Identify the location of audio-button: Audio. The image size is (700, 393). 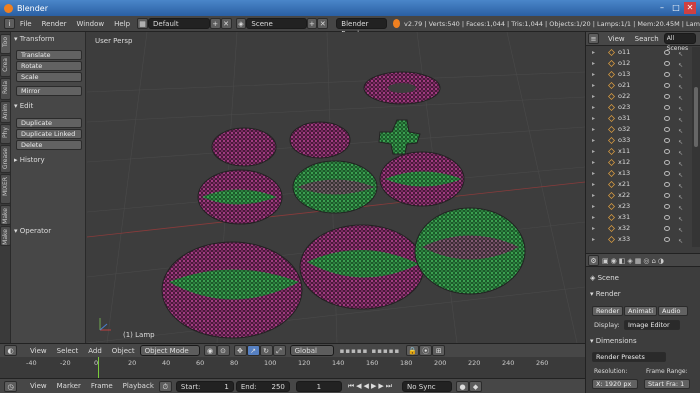
(673, 311).